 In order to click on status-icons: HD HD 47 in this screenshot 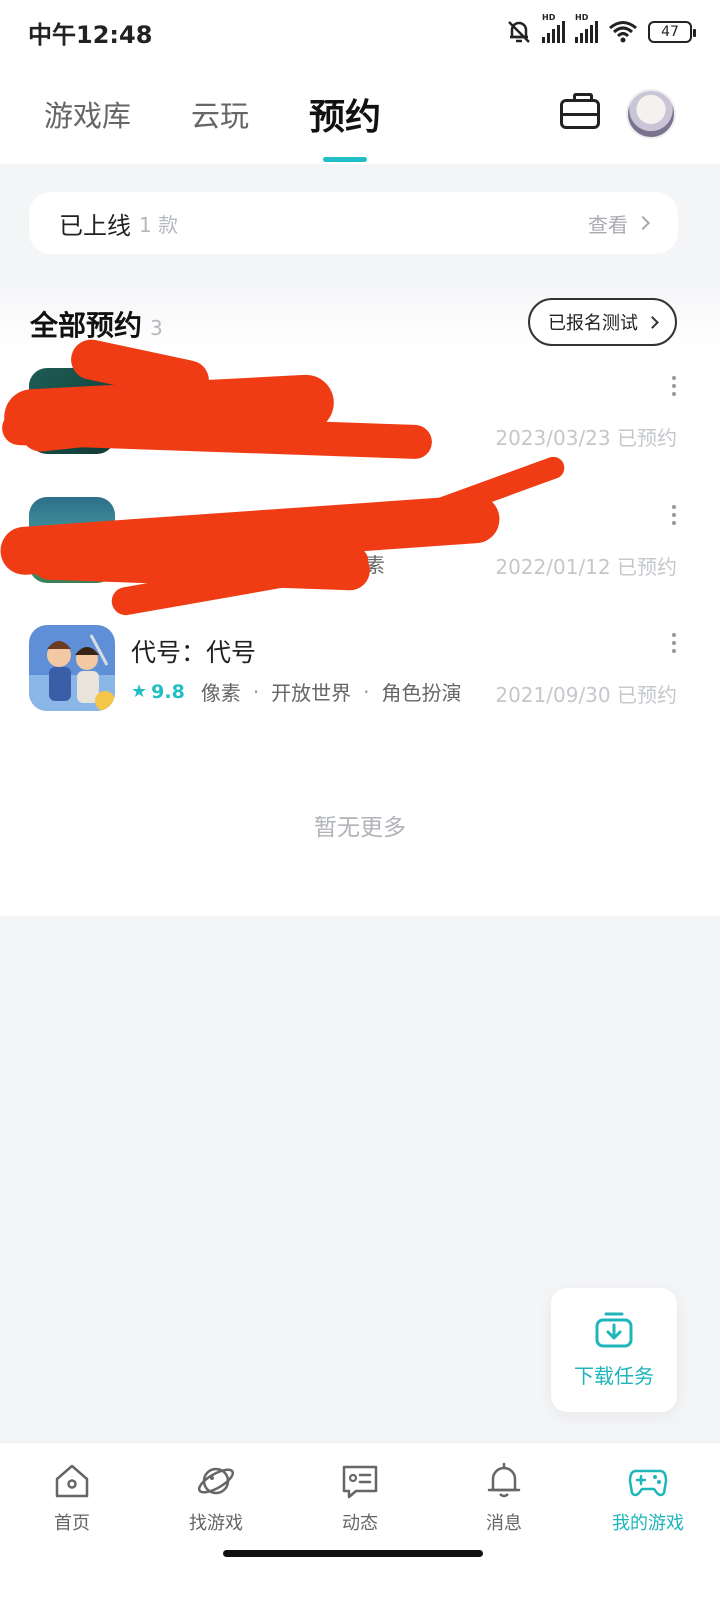, I will do `click(601, 29)`.